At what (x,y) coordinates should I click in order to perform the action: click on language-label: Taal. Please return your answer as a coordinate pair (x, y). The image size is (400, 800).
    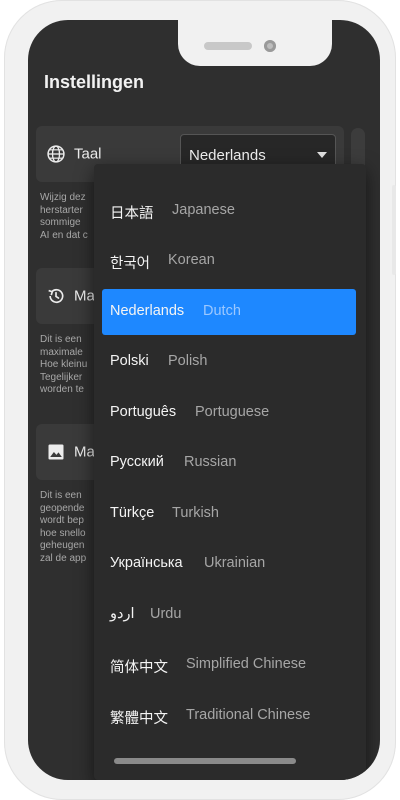
    Looking at the image, I should click on (88, 154).